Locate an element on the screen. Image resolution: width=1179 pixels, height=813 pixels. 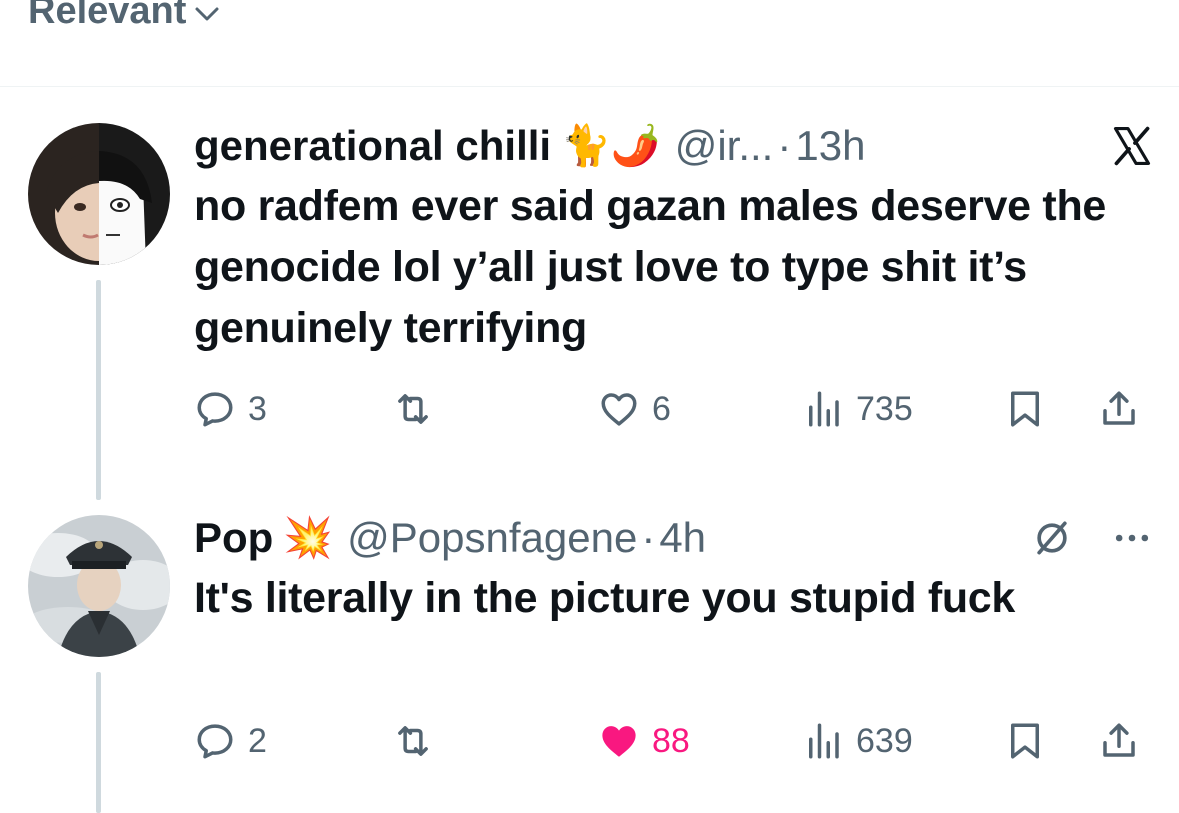
heart-outline-icon is located at coordinates (619, 409).